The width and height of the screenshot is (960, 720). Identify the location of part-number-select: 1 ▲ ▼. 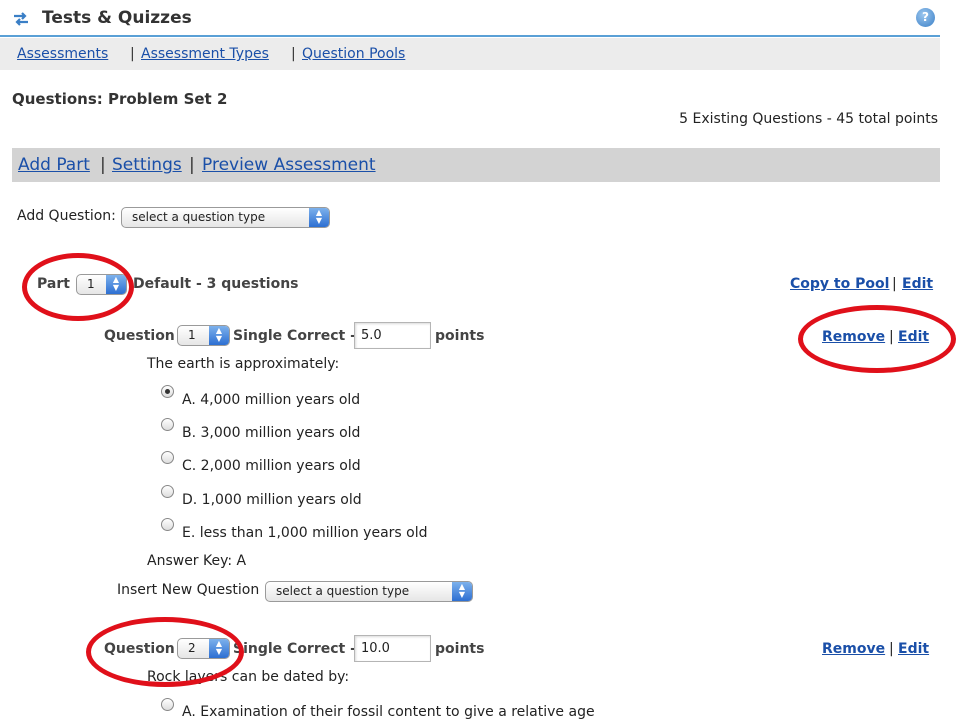
(101, 284).